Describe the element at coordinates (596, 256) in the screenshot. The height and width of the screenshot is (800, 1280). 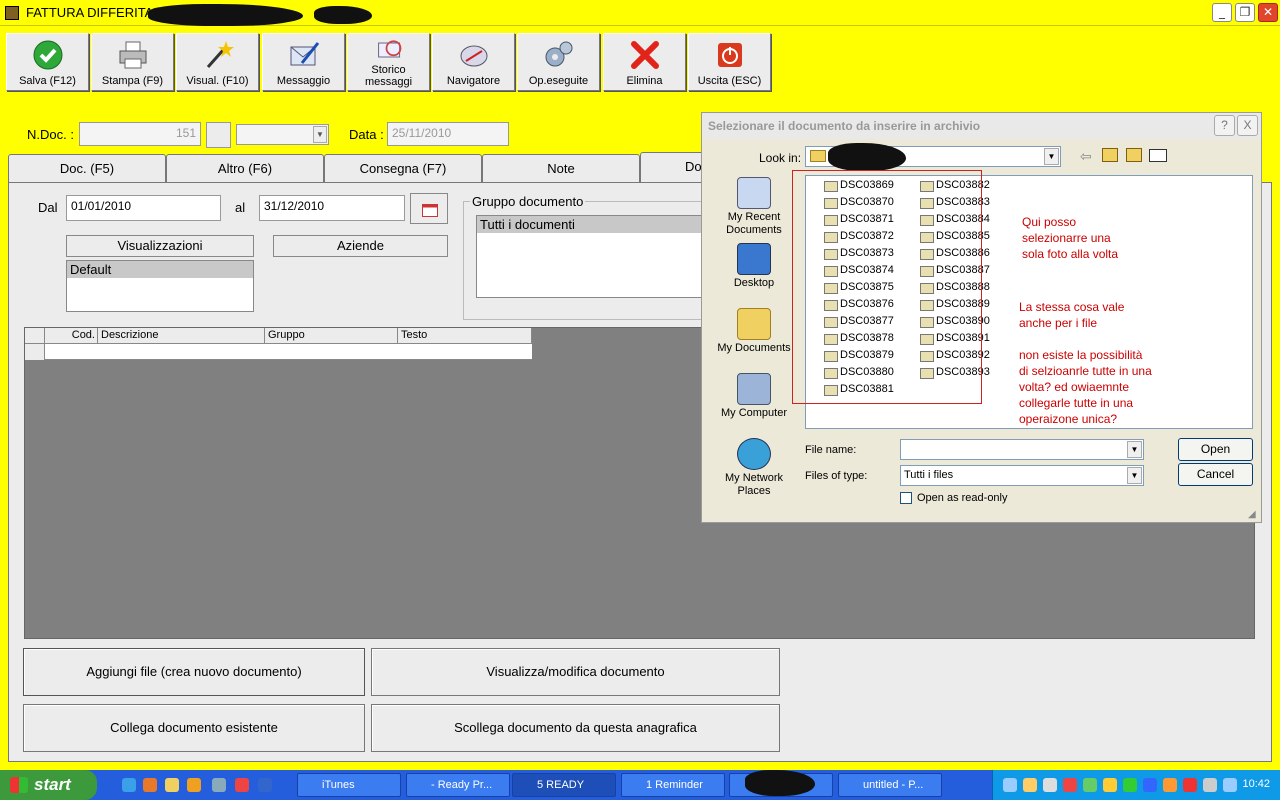
I see `gruppo-list: Tutti i documenti` at that location.